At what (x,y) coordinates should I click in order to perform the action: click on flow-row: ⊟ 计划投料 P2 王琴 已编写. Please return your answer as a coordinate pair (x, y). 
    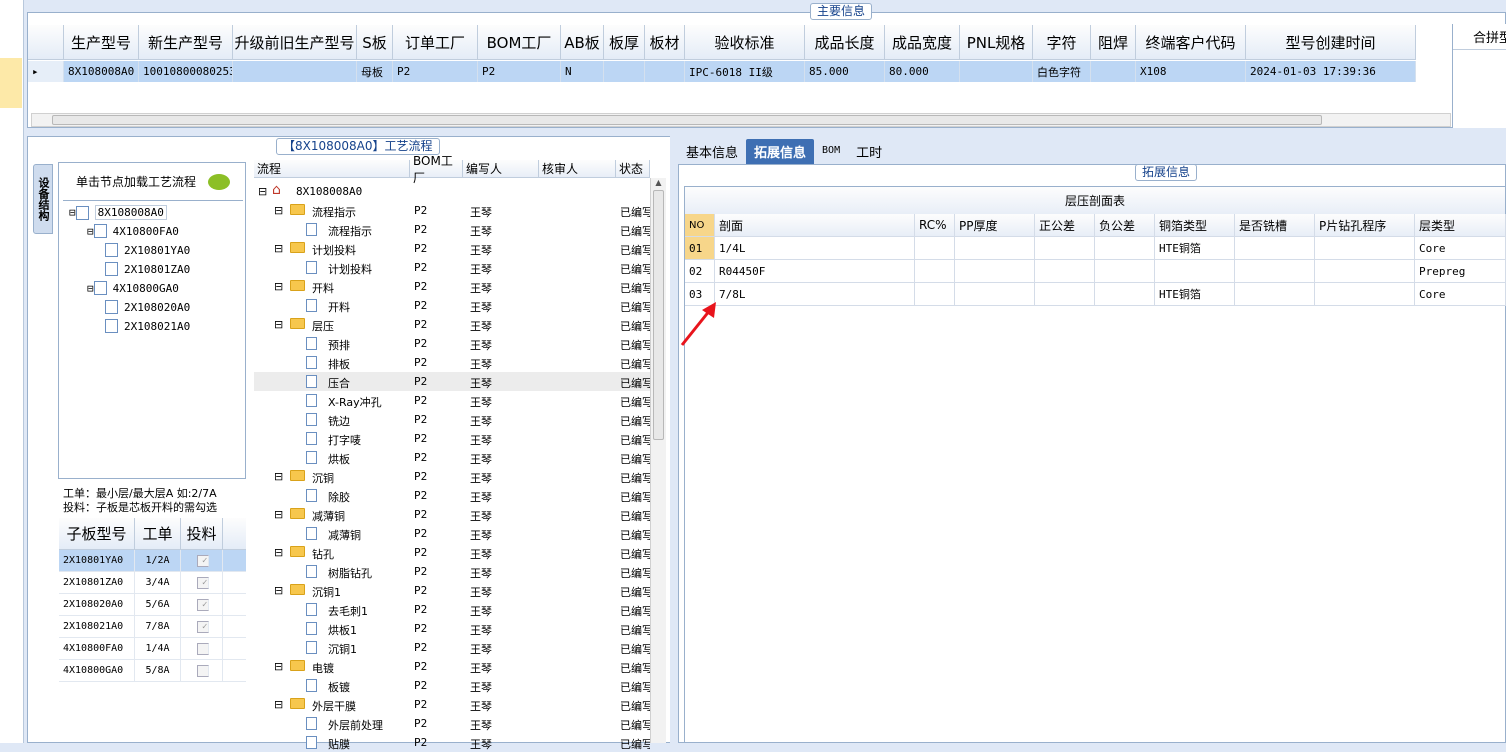
    Looking at the image, I should click on (452, 248).